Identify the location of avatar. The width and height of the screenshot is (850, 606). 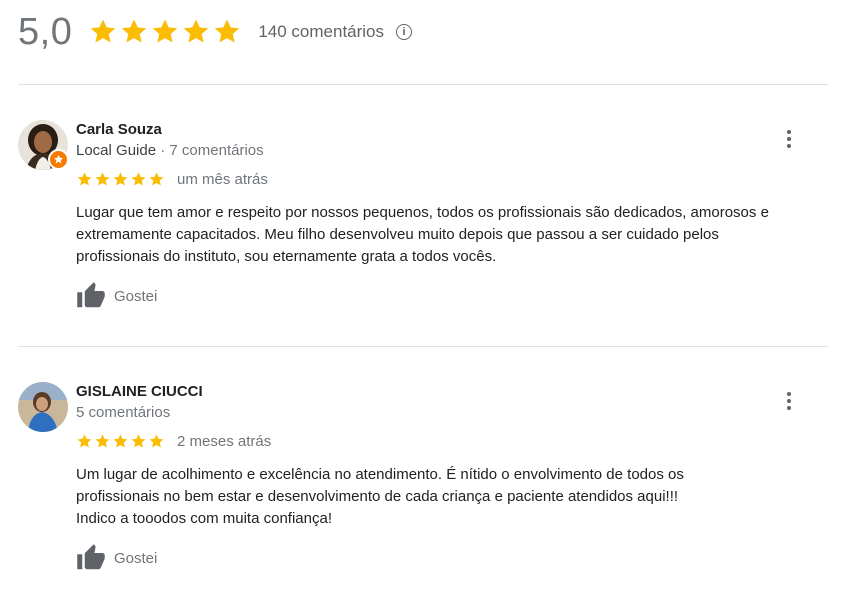
(43, 407).